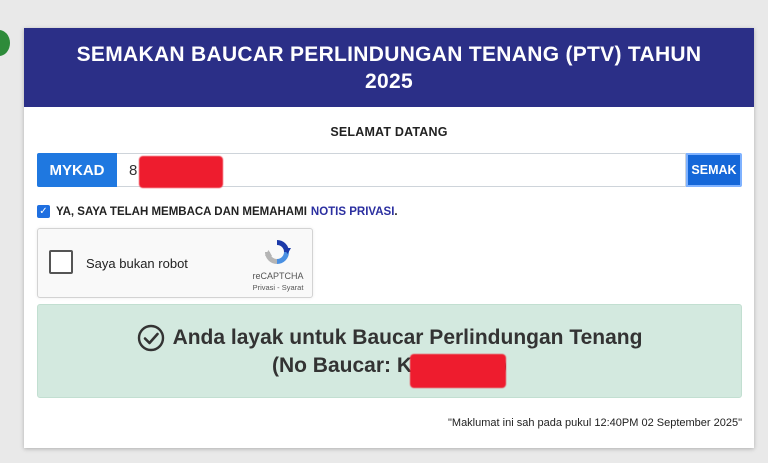  Describe the element at coordinates (43, 211) in the screenshot. I see `consent-checkbox: ✓` at that location.